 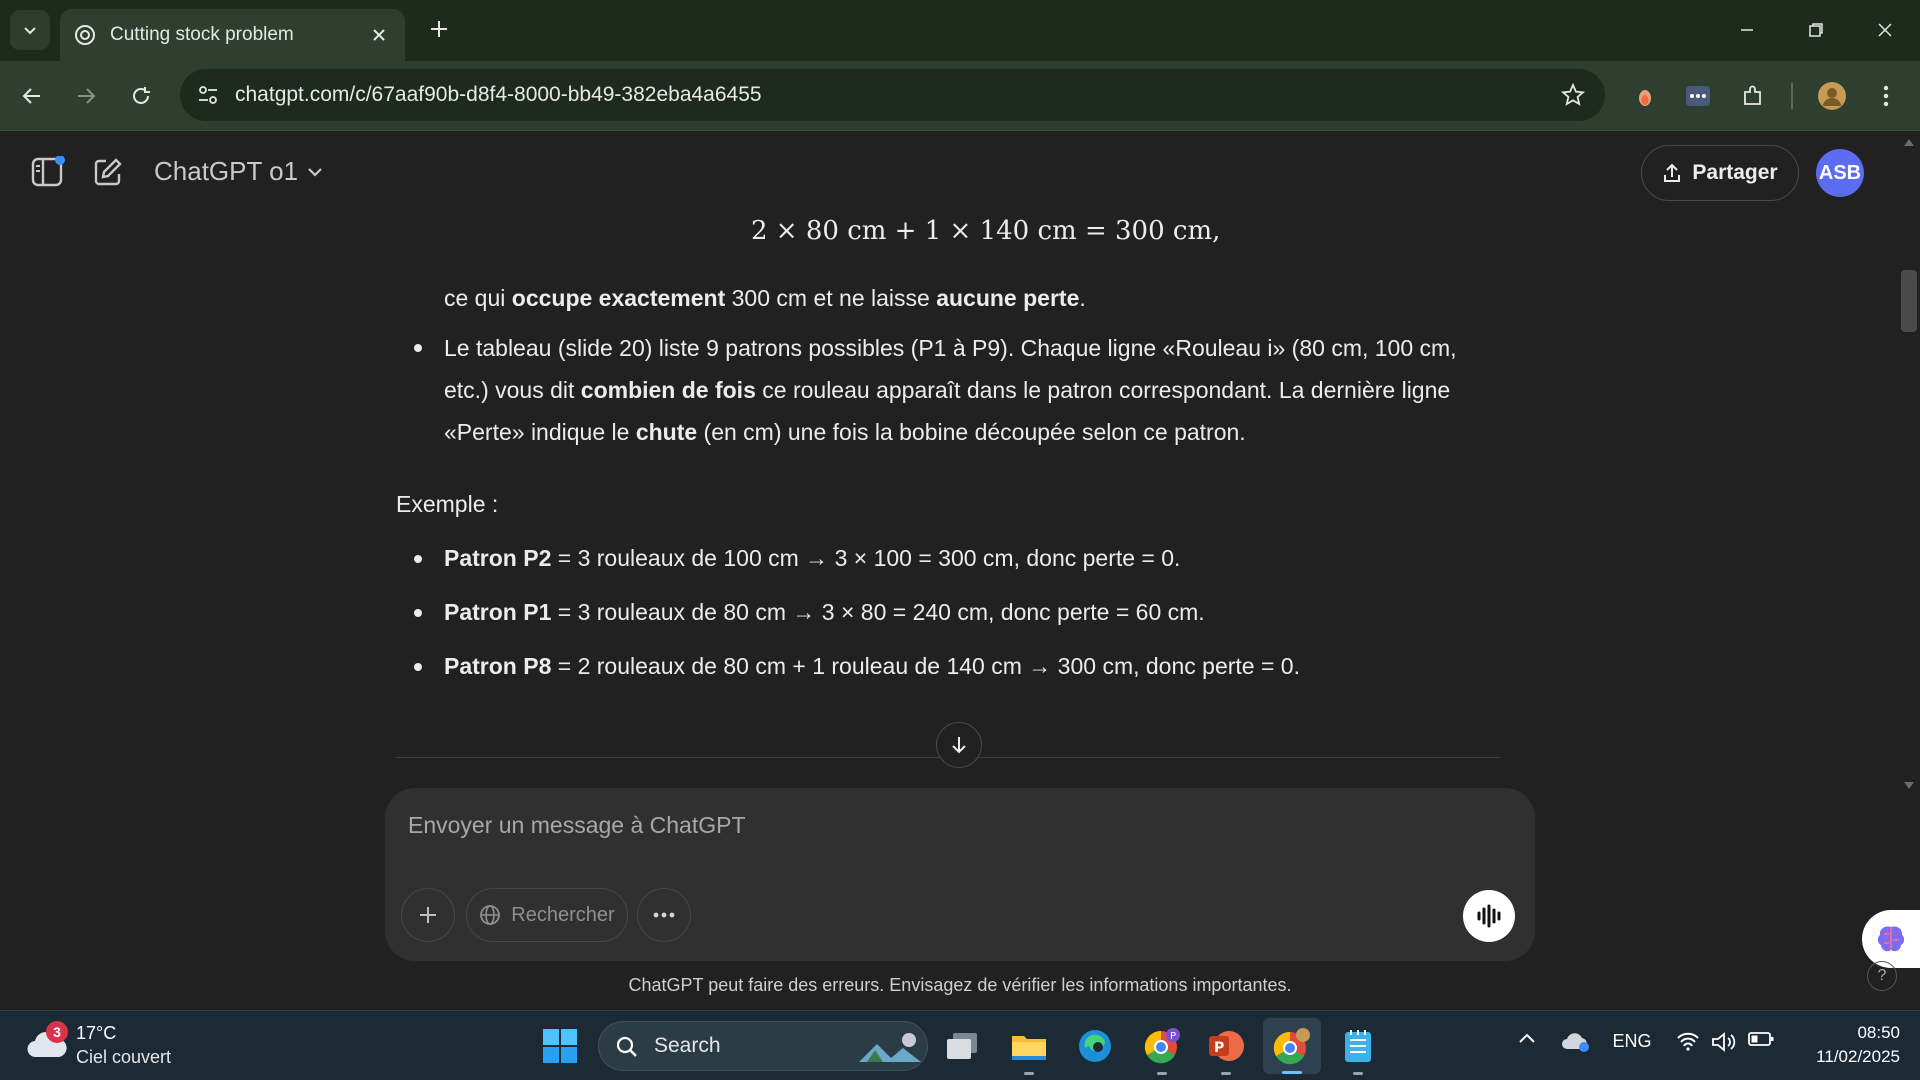 I want to click on tab-title: Cutting stock problem, so click(x=202, y=34).